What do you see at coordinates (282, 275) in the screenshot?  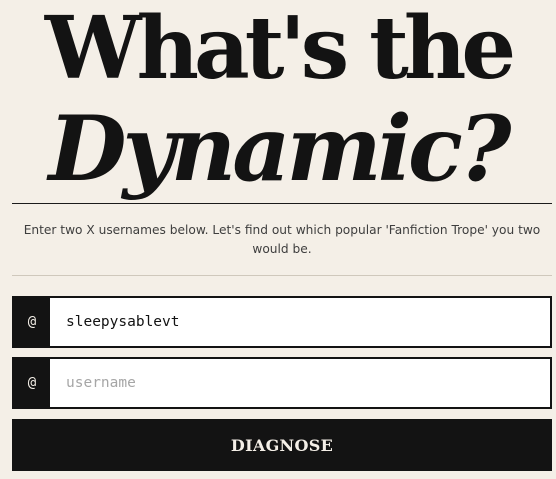 I see `section-divider` at bounding box center [282, 275].